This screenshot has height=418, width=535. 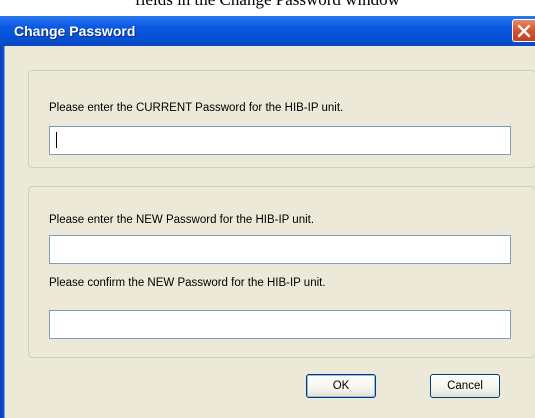 What do you see at coordinates (465, 386) in the screenshot?
I see `cancel-button: Cancel` at bounding box center [465, 386].